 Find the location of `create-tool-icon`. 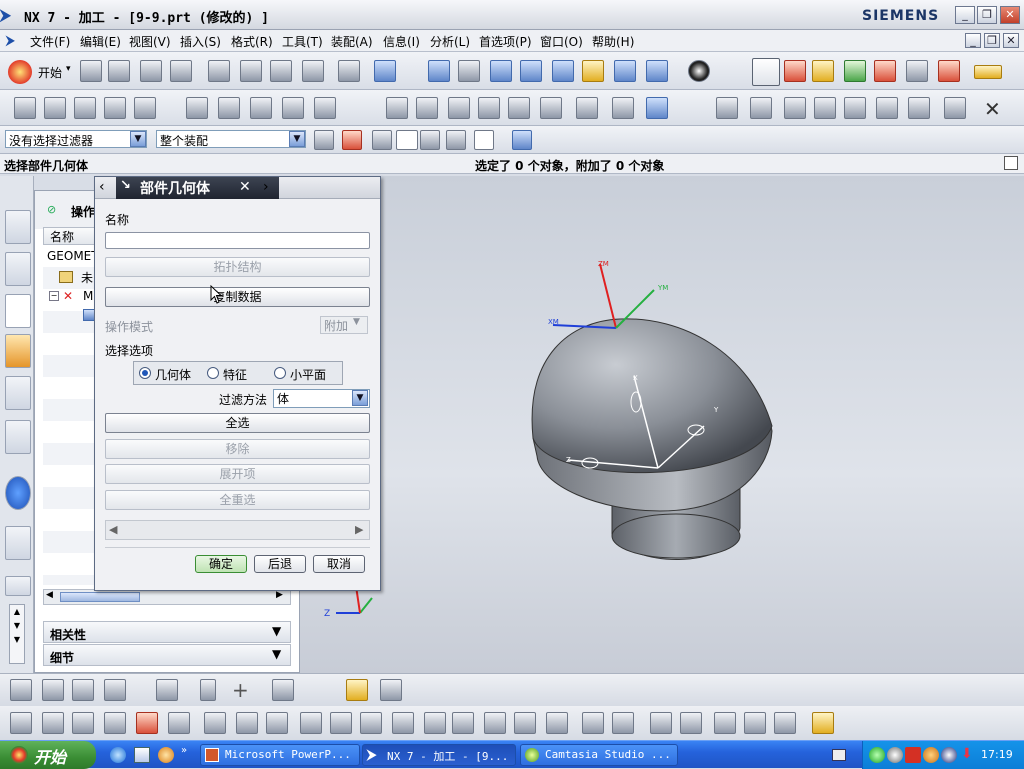

create-tool-icon is located at coordinates (55, 108).